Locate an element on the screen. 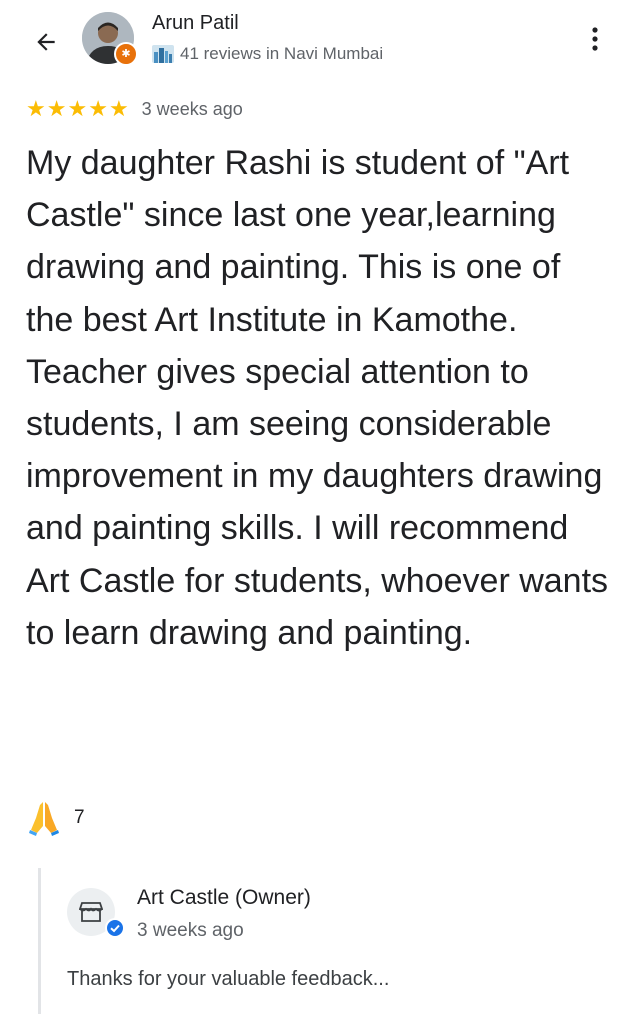 This screenshot has height=1024, width=639. reviewer-meta: 41 reviews in Navi Mumbai is located at coordinates (267, 54).